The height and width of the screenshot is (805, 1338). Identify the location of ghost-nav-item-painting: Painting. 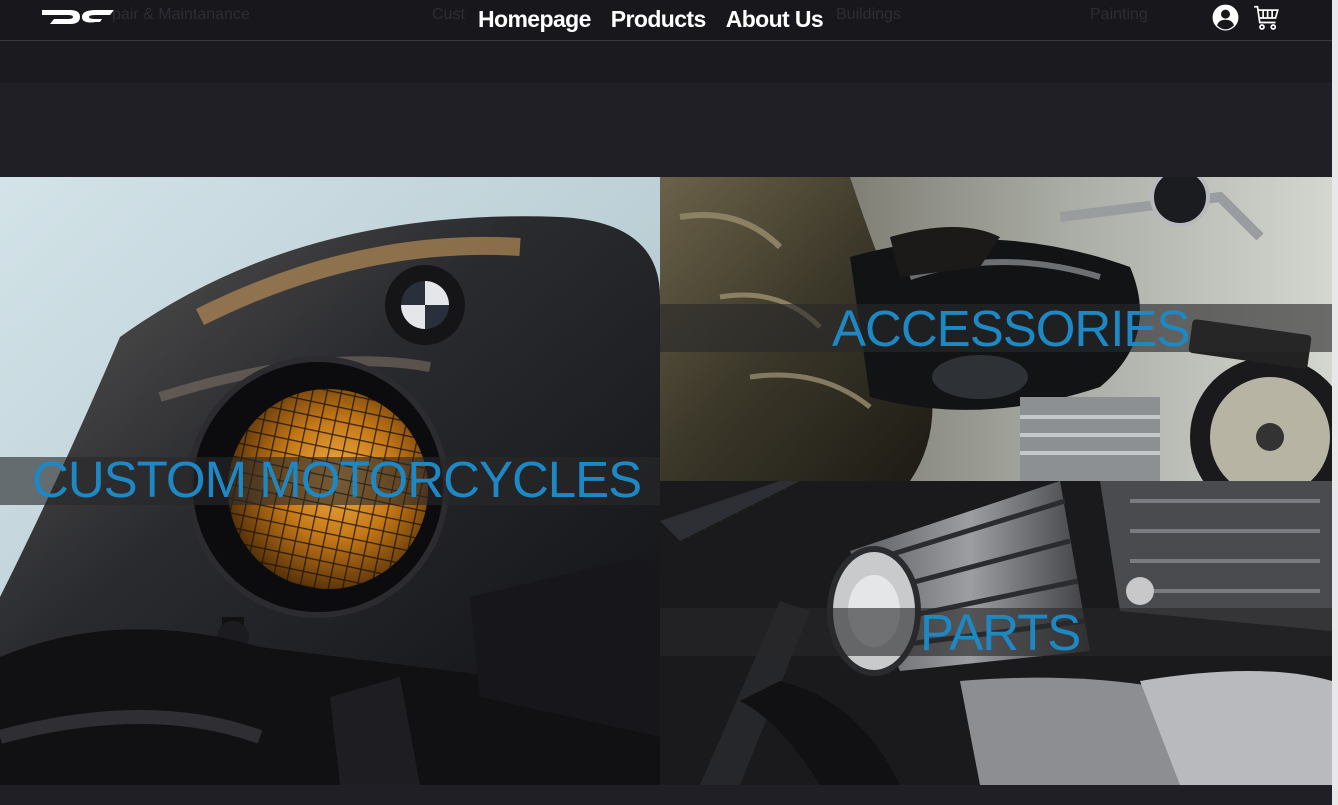
(1119, 14).